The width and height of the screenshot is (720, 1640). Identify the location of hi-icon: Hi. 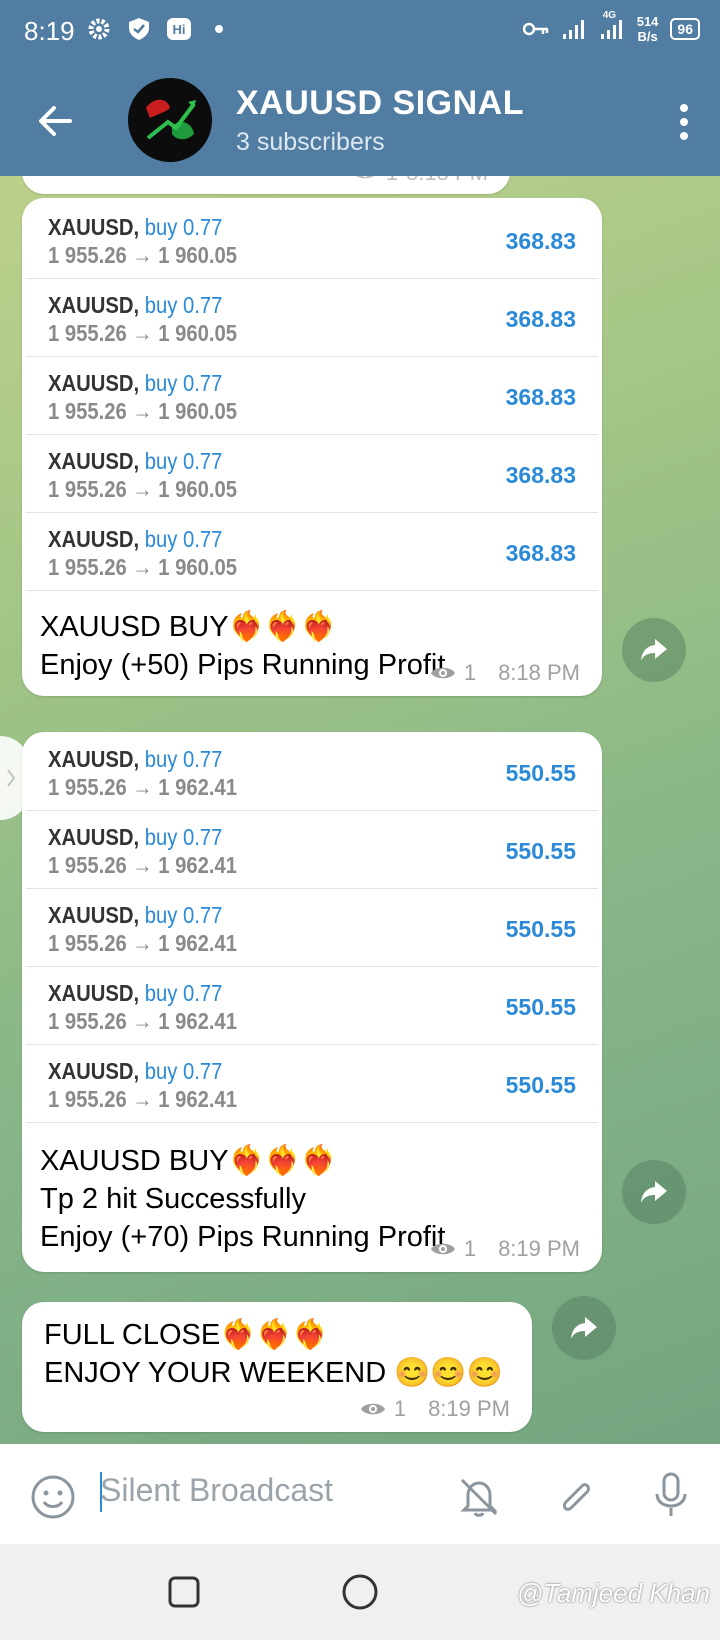
(179, 29).